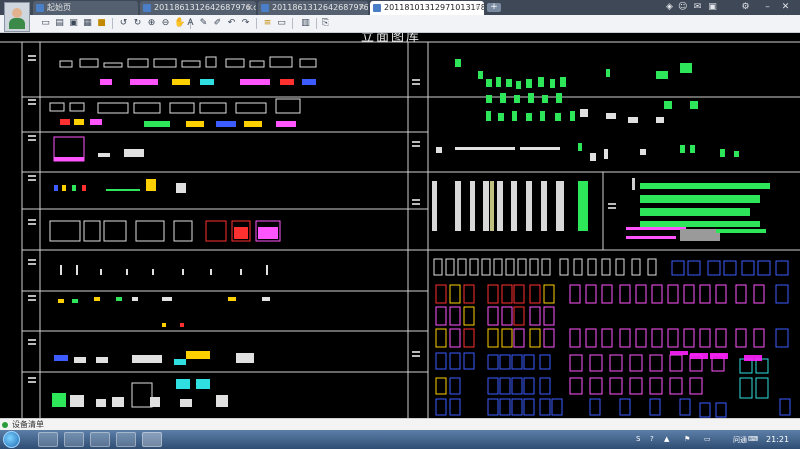 The width and height of the screenshot is (800, 449). What do you see at coordinates (320, 7) in the screenshot?
I see `tab-label: 2011861312642687976.dwg` at bounding box center [320, 7].